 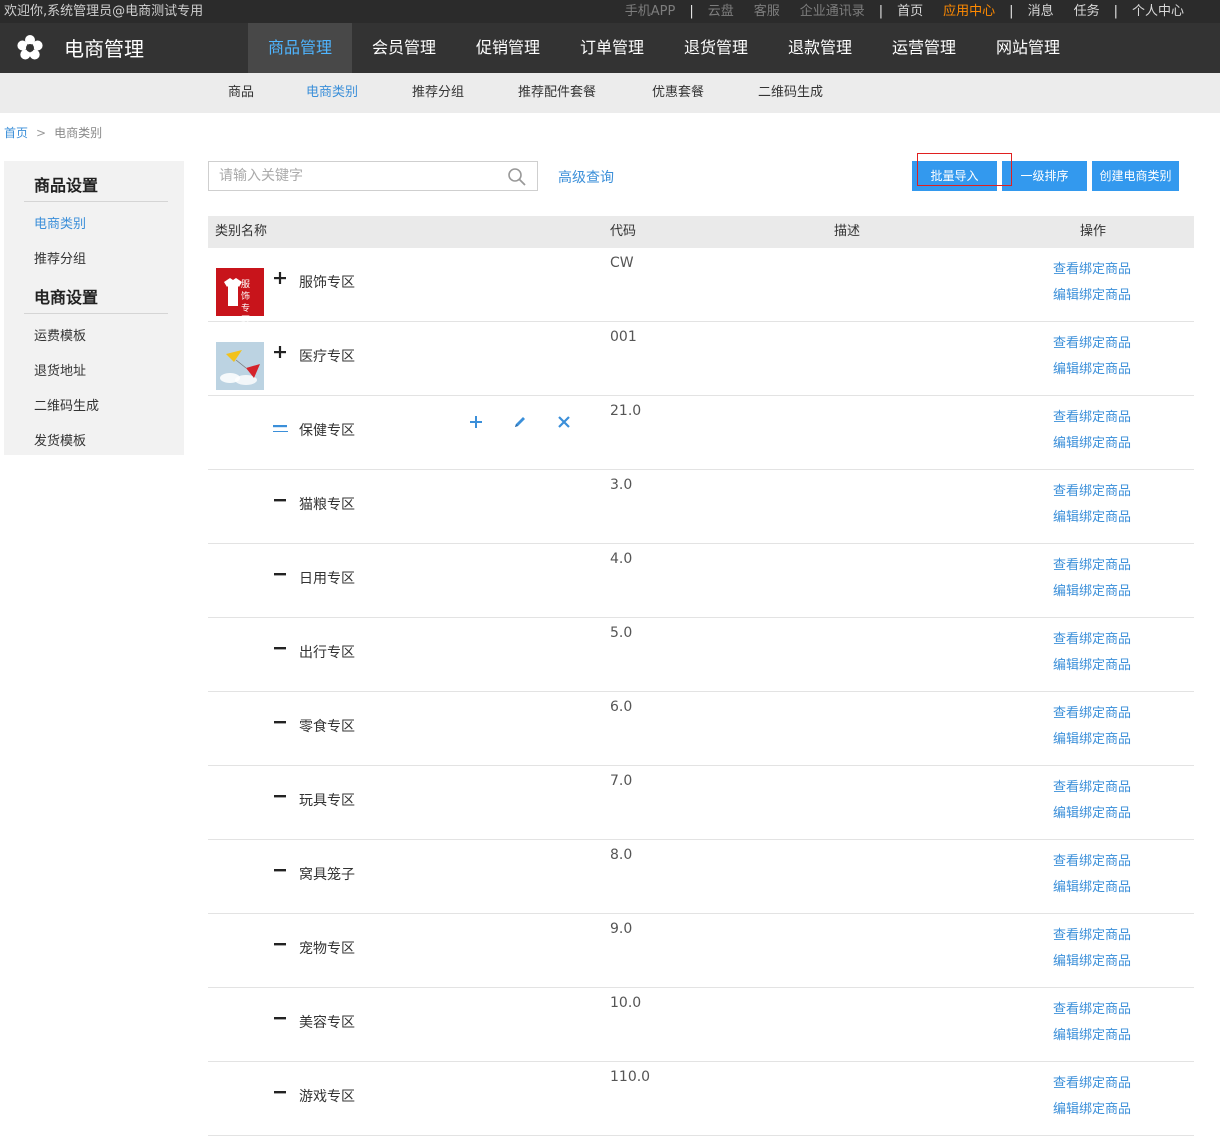 I want to click on nav-tab: 退款管理, so click(x=820, y=48).